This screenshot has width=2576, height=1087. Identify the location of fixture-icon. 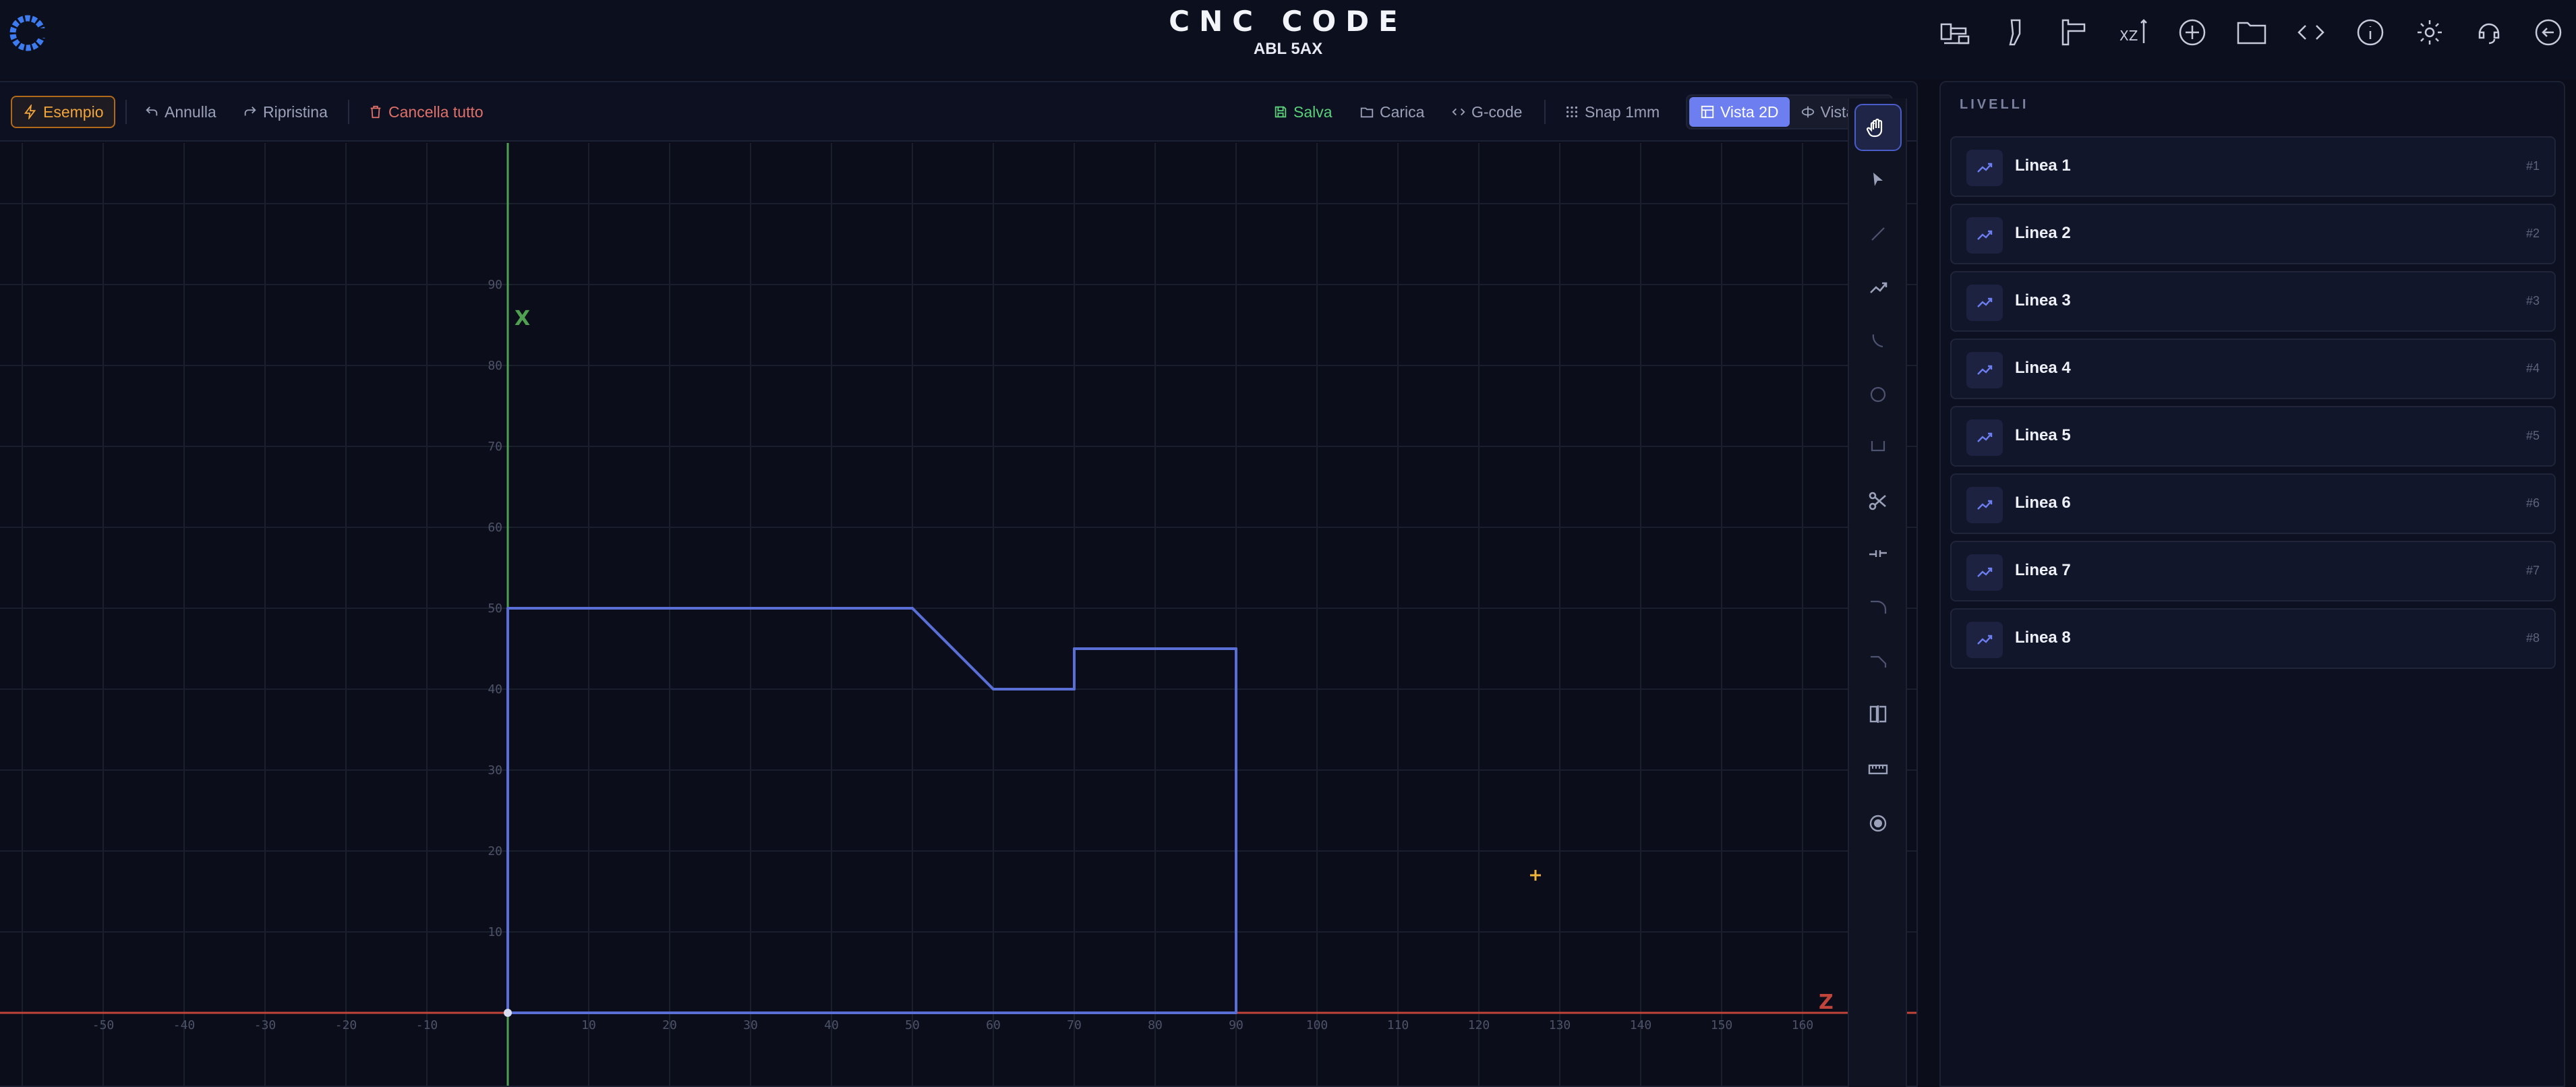
(2073, 32).